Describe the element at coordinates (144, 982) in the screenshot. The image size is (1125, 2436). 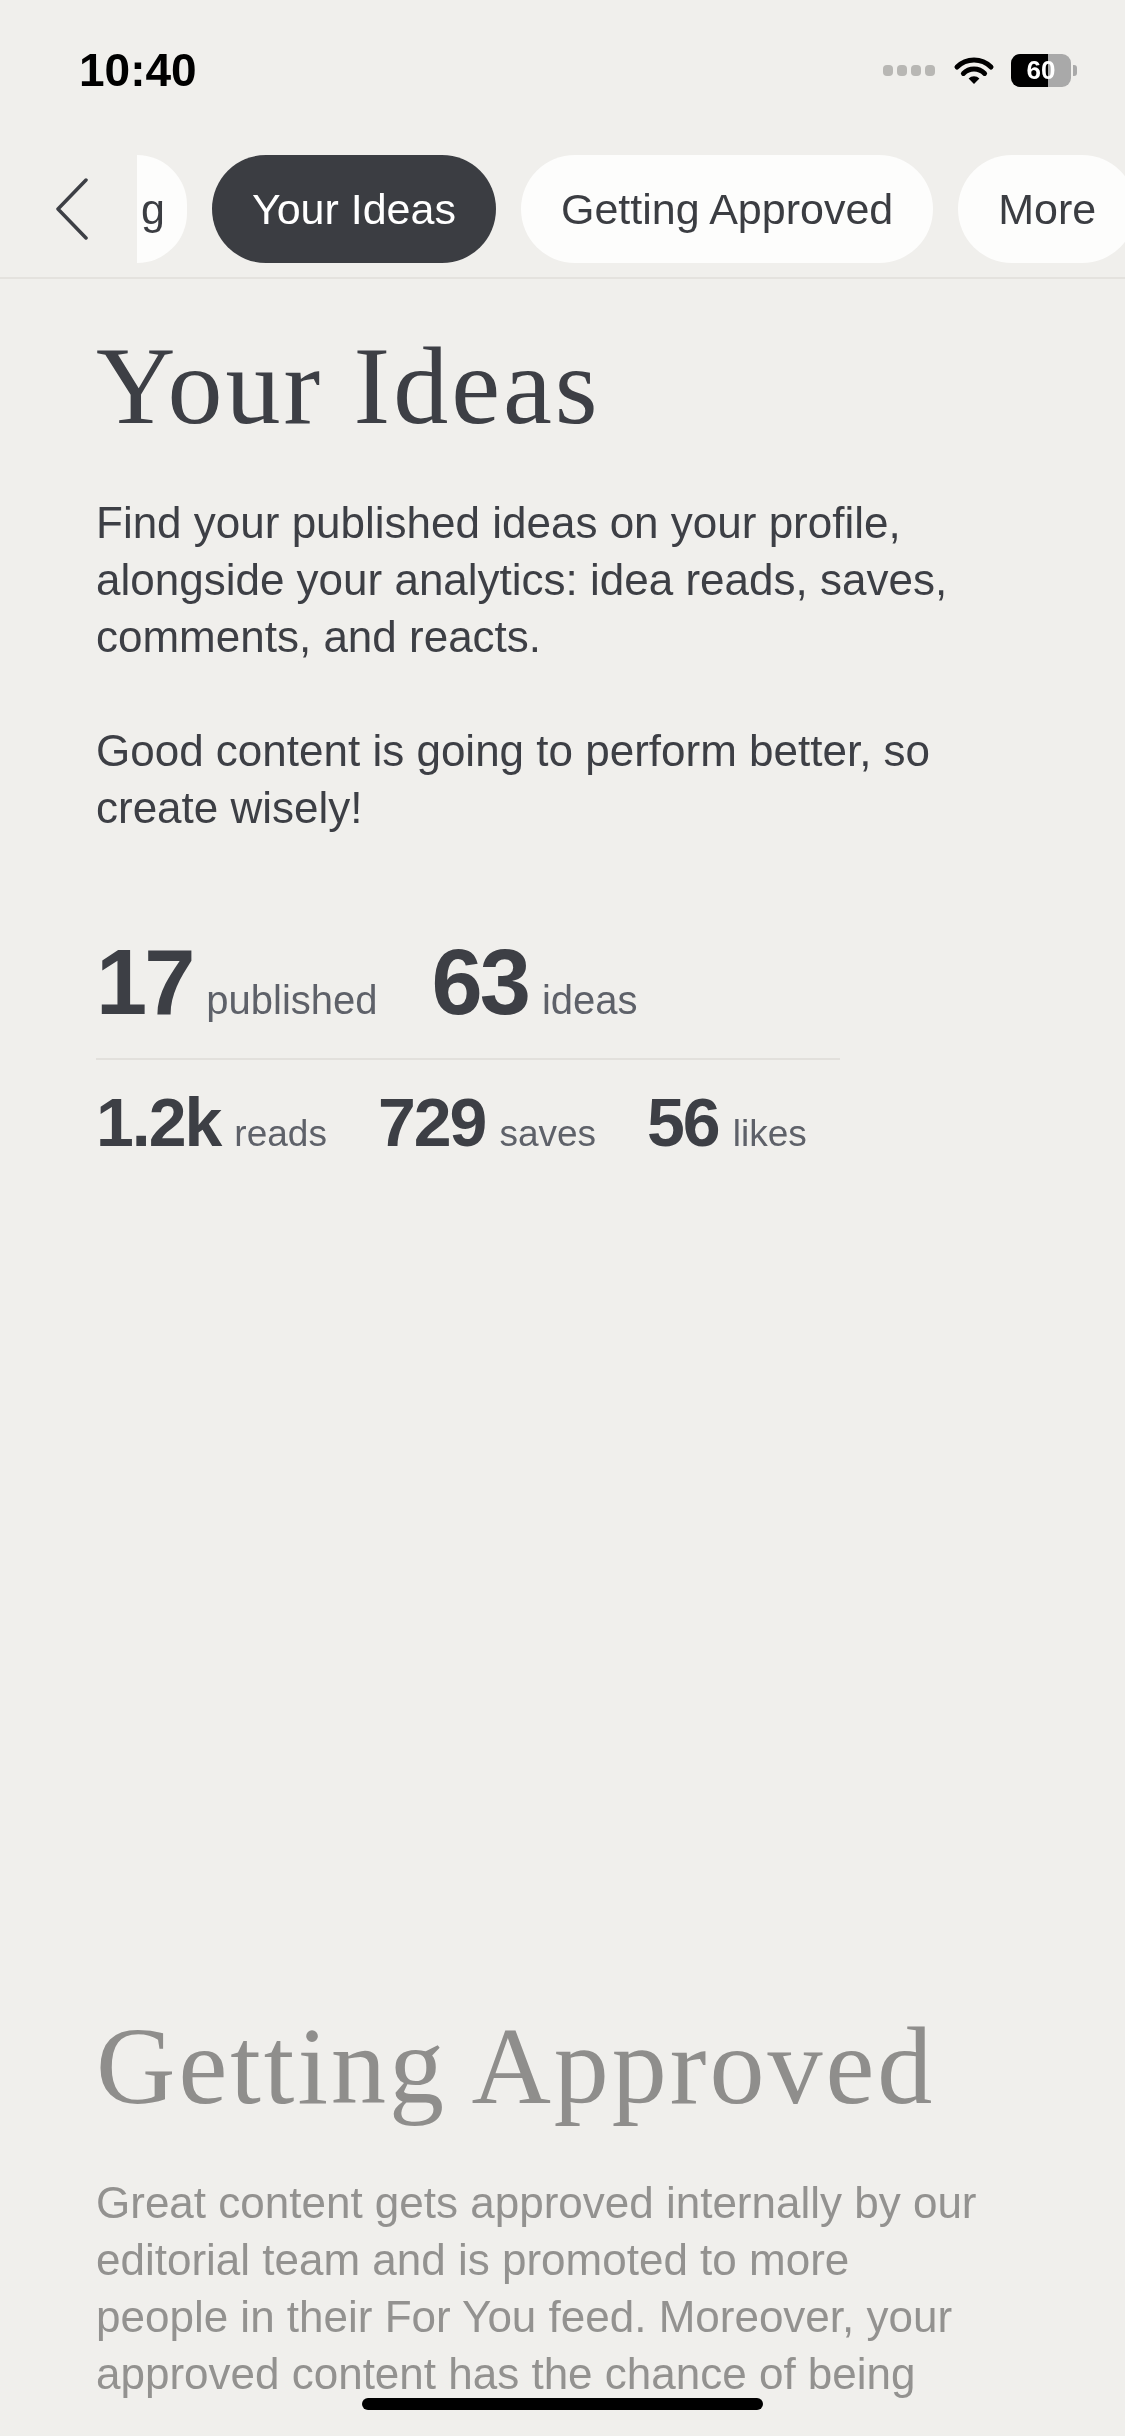
I see `stat-value: 17` at that location.